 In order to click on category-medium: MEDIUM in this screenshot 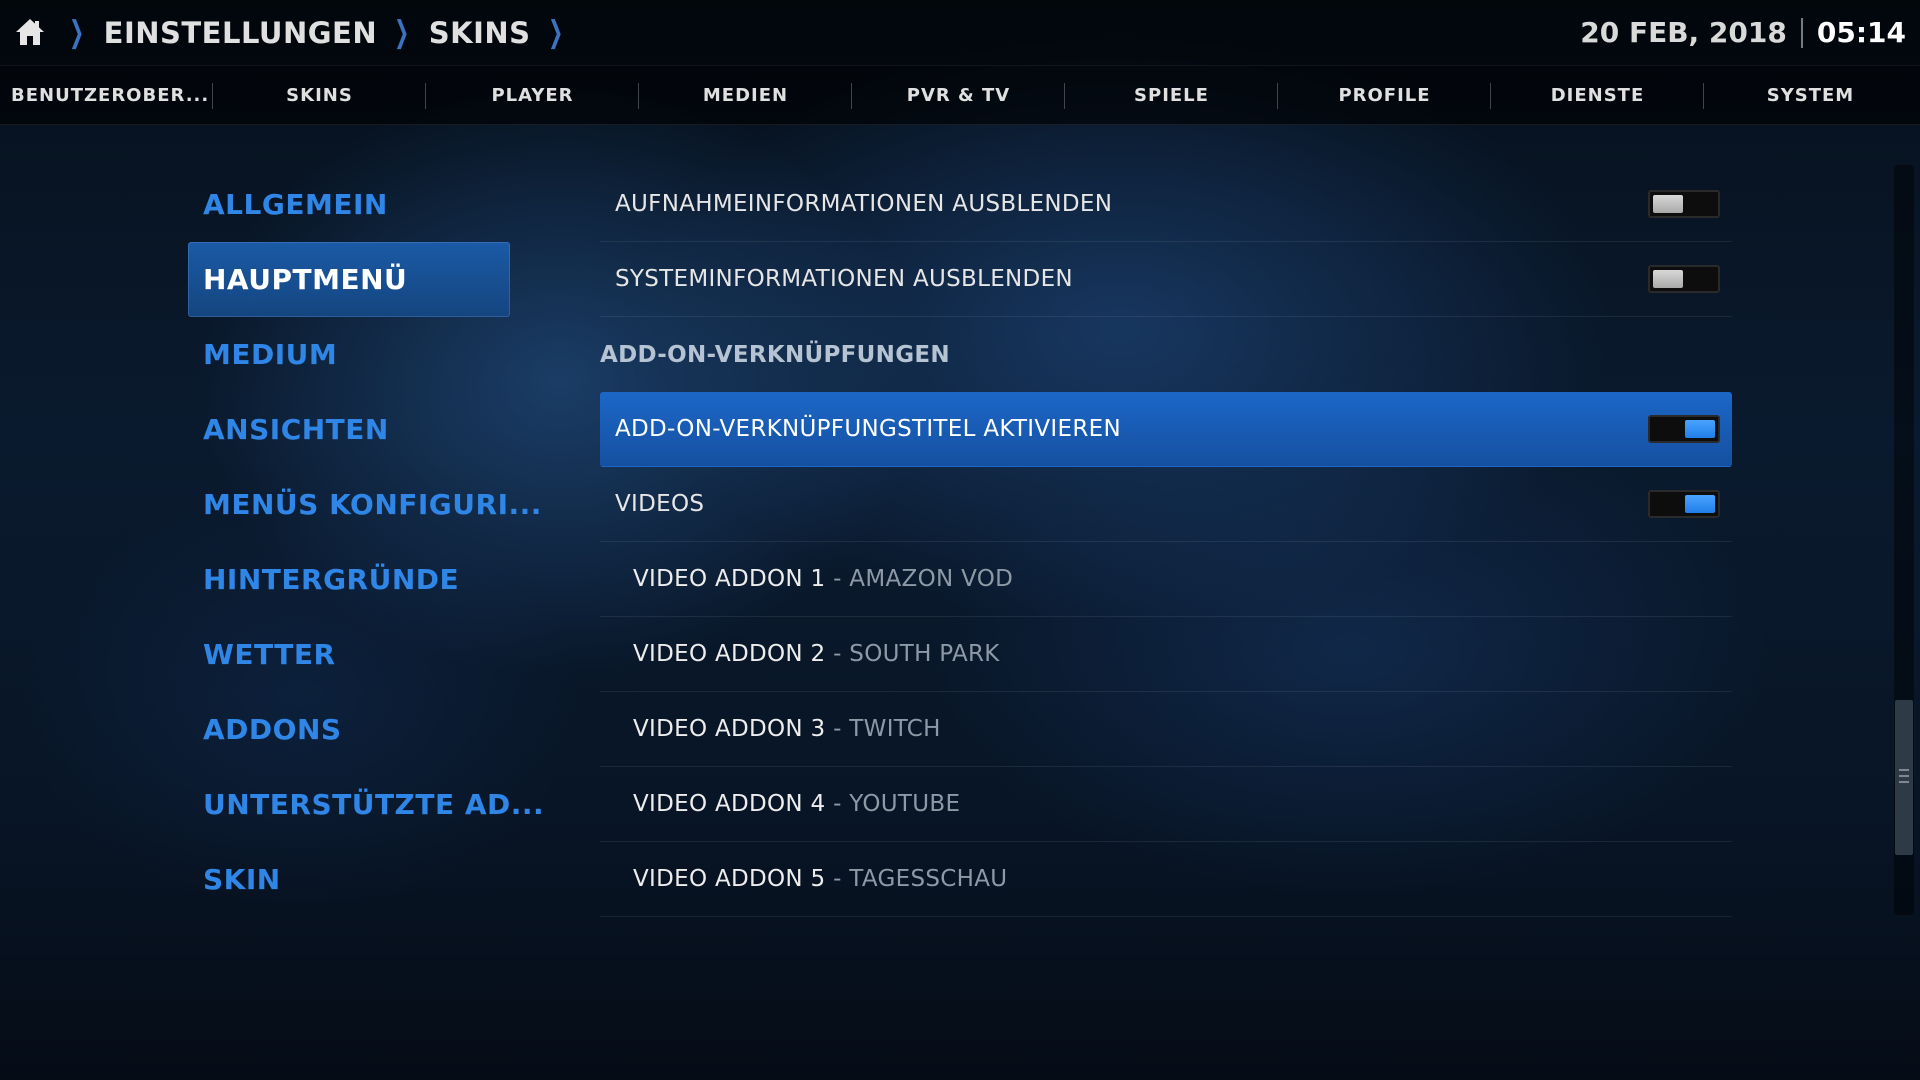, I will do `click(349, 354)`.